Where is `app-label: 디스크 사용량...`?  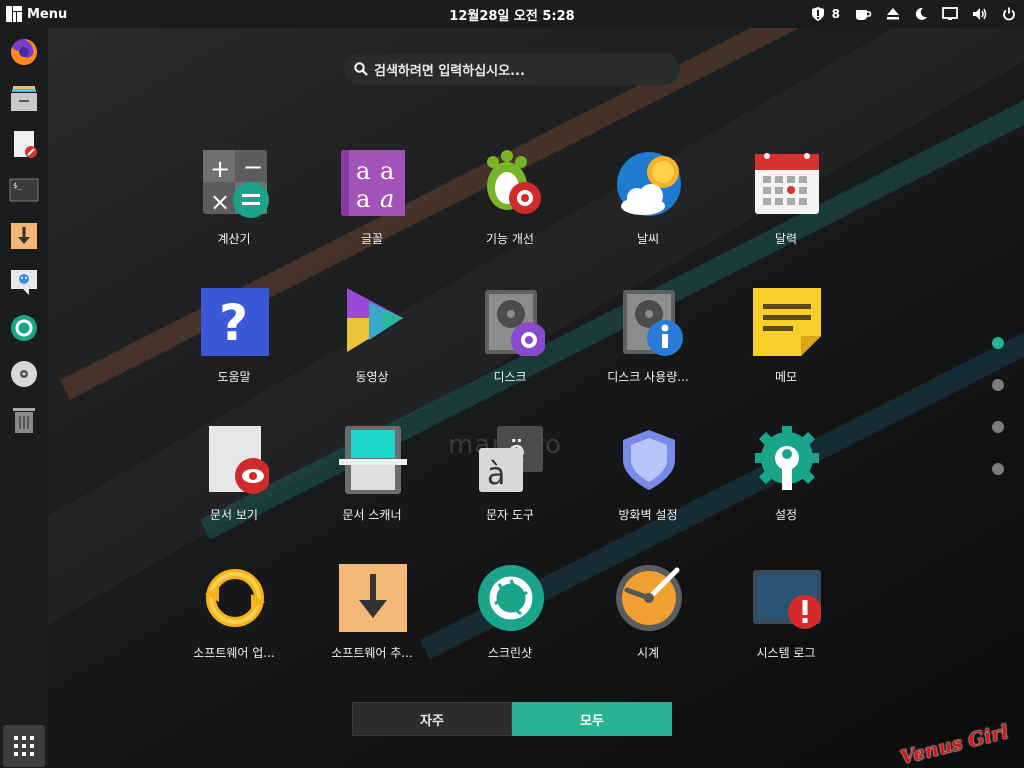 app-label: 디스크 사용량... is located at coordinates (648, 377).